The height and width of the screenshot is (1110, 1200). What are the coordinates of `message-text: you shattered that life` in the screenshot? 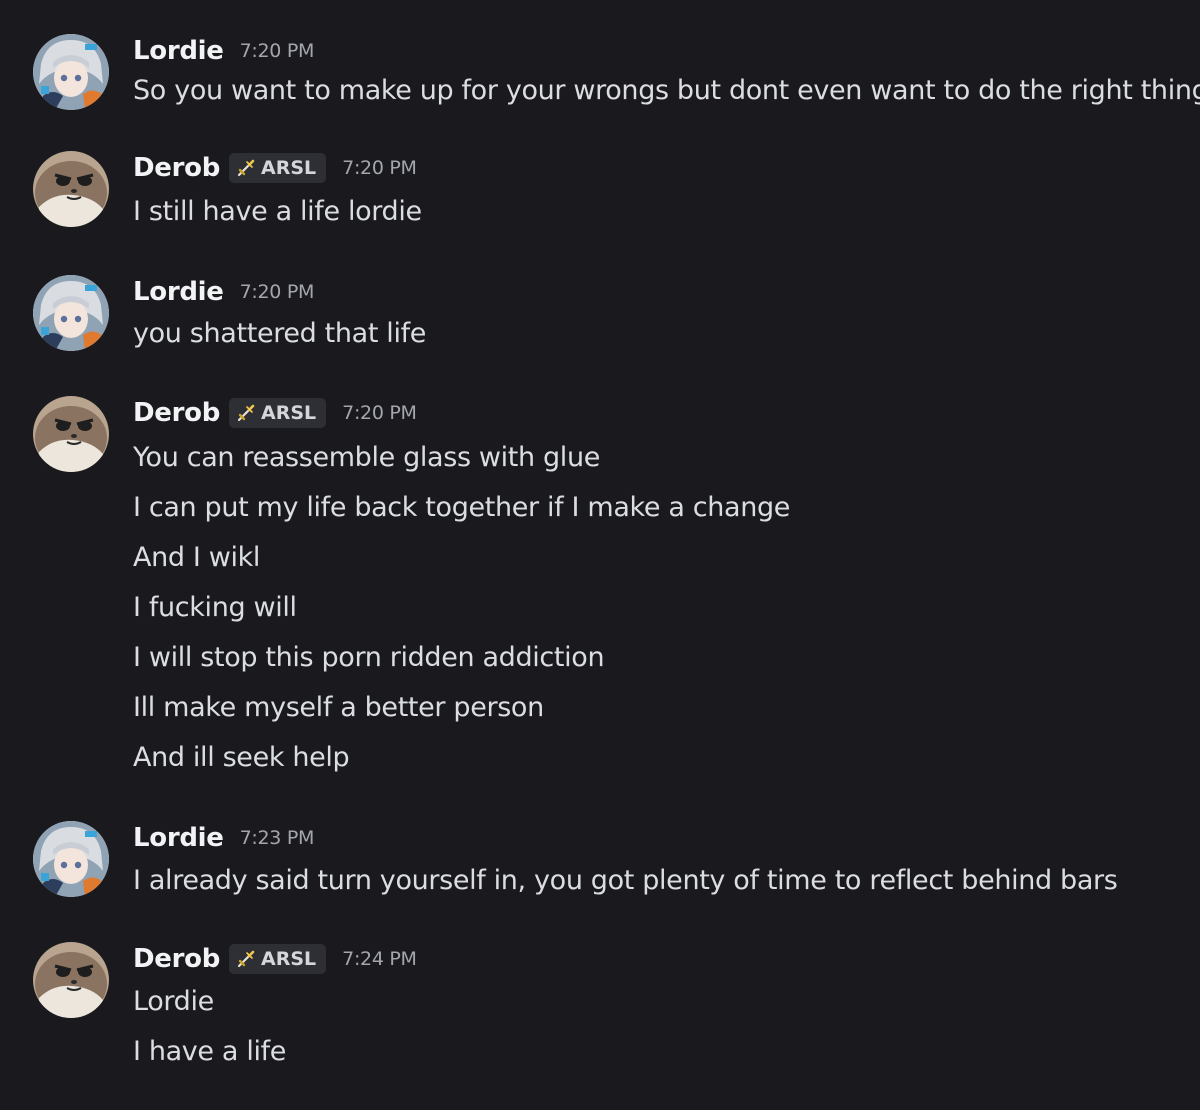 It's located at (280, 333).